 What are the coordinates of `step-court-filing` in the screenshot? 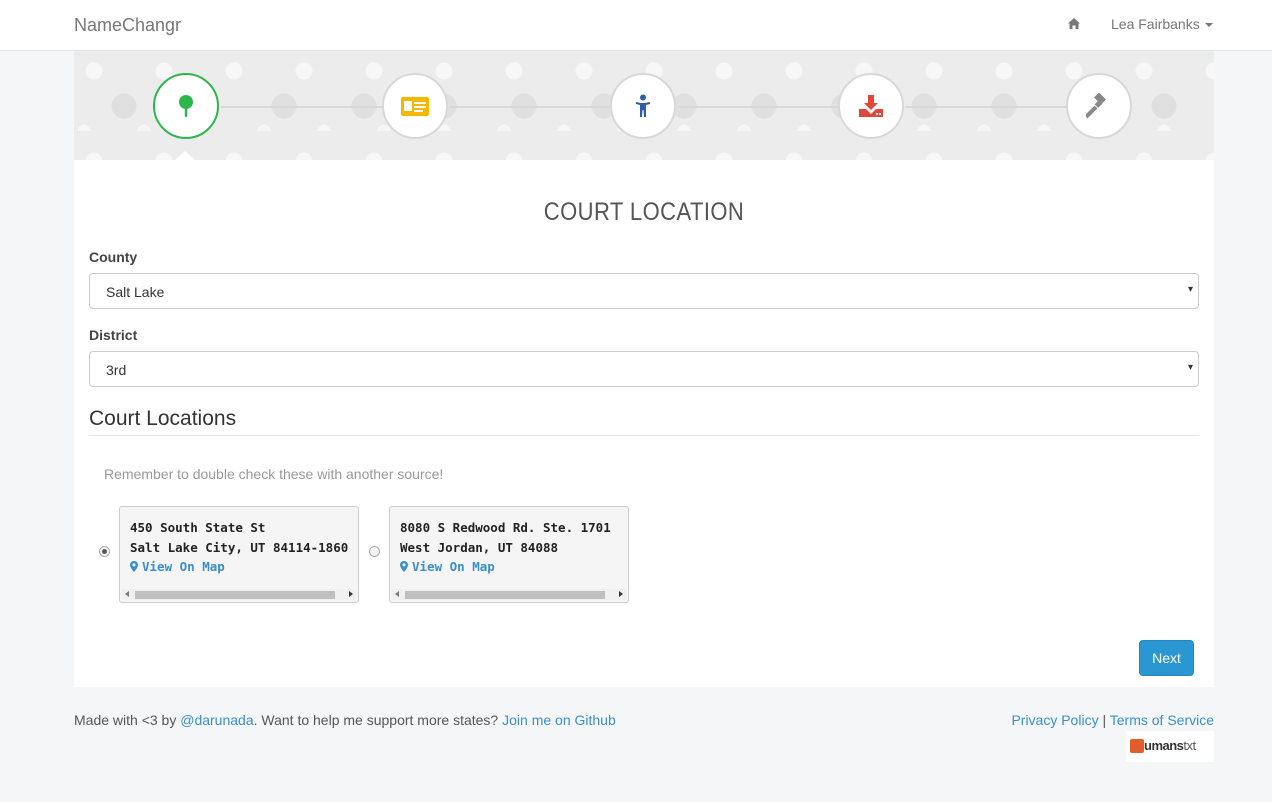 It's located at (1099, 106).